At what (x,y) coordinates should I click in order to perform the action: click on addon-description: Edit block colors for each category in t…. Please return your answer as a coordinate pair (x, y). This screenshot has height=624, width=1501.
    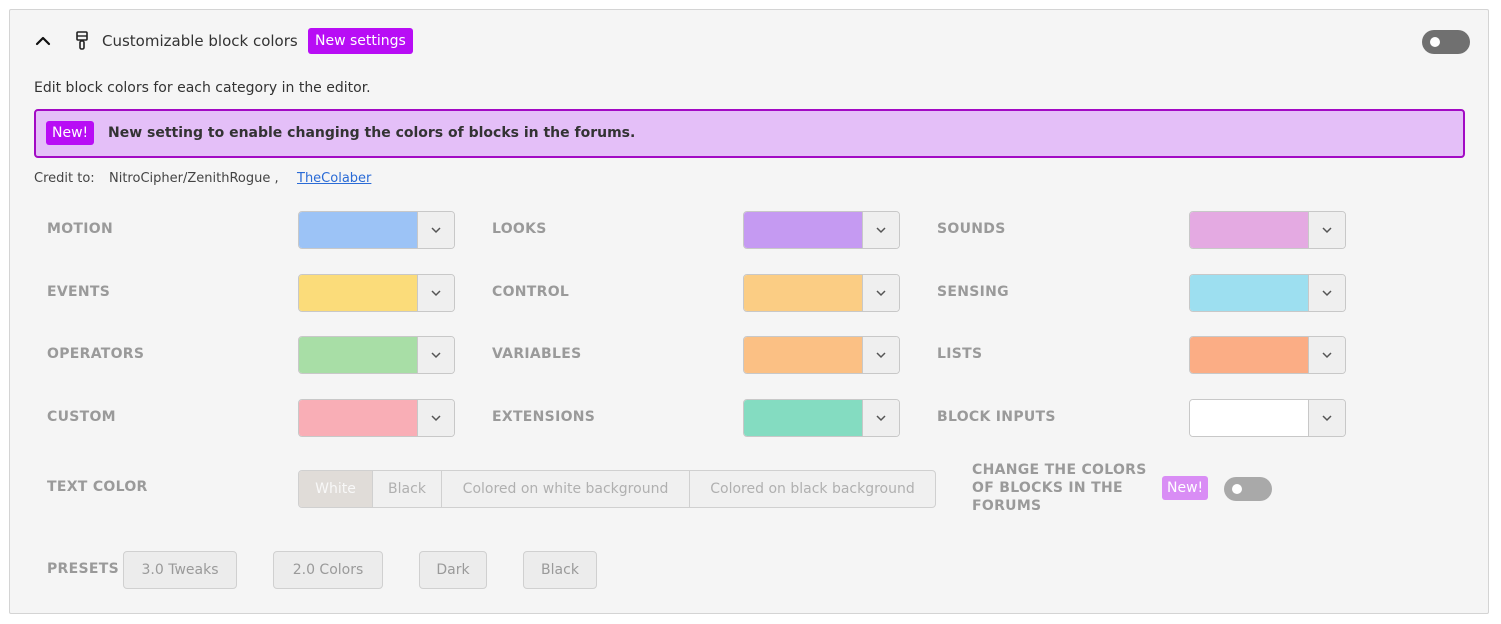
    Looking at the image, I should click on (202, 88).